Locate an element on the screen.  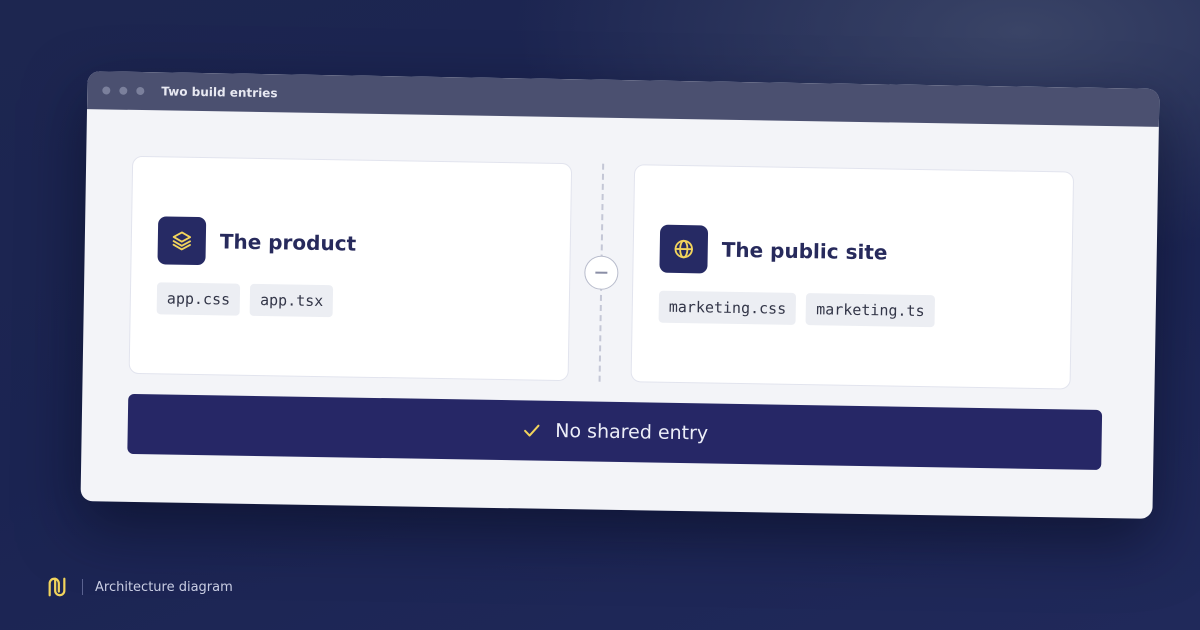
window-control-close is located at coordinates (106, 90).